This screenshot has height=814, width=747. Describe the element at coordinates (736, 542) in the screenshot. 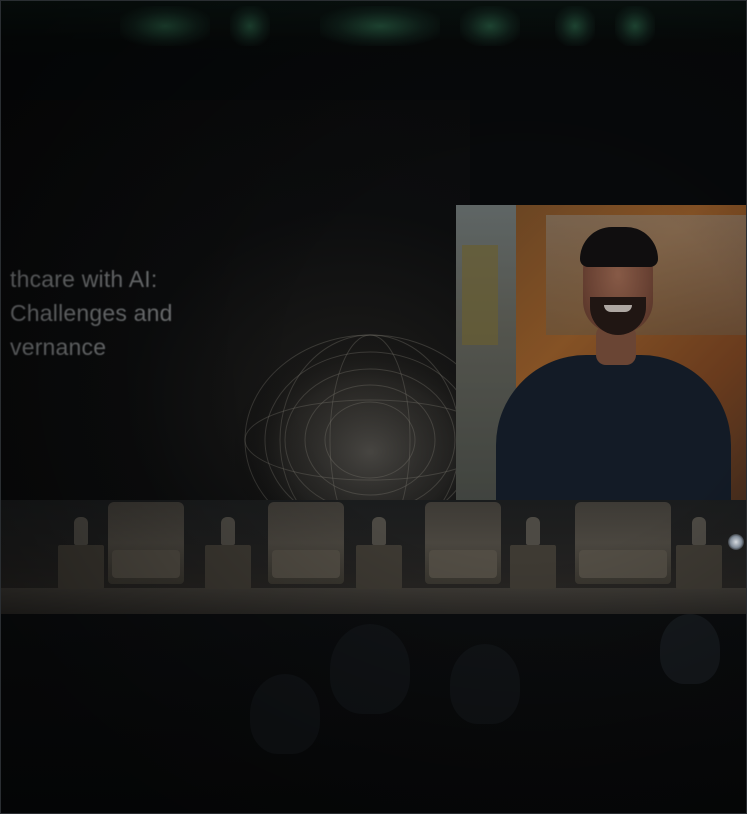

I see `stage-light` at that location.